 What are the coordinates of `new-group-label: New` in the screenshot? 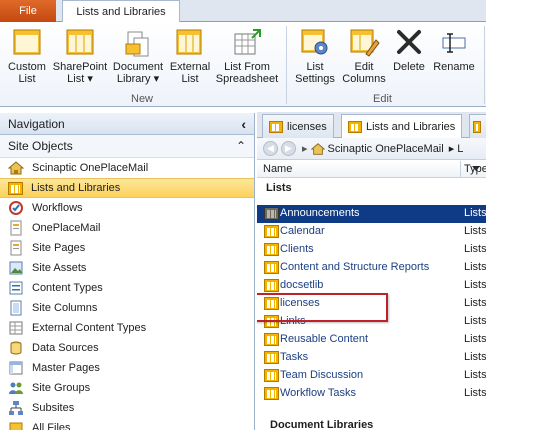 It's located at (142, 99).